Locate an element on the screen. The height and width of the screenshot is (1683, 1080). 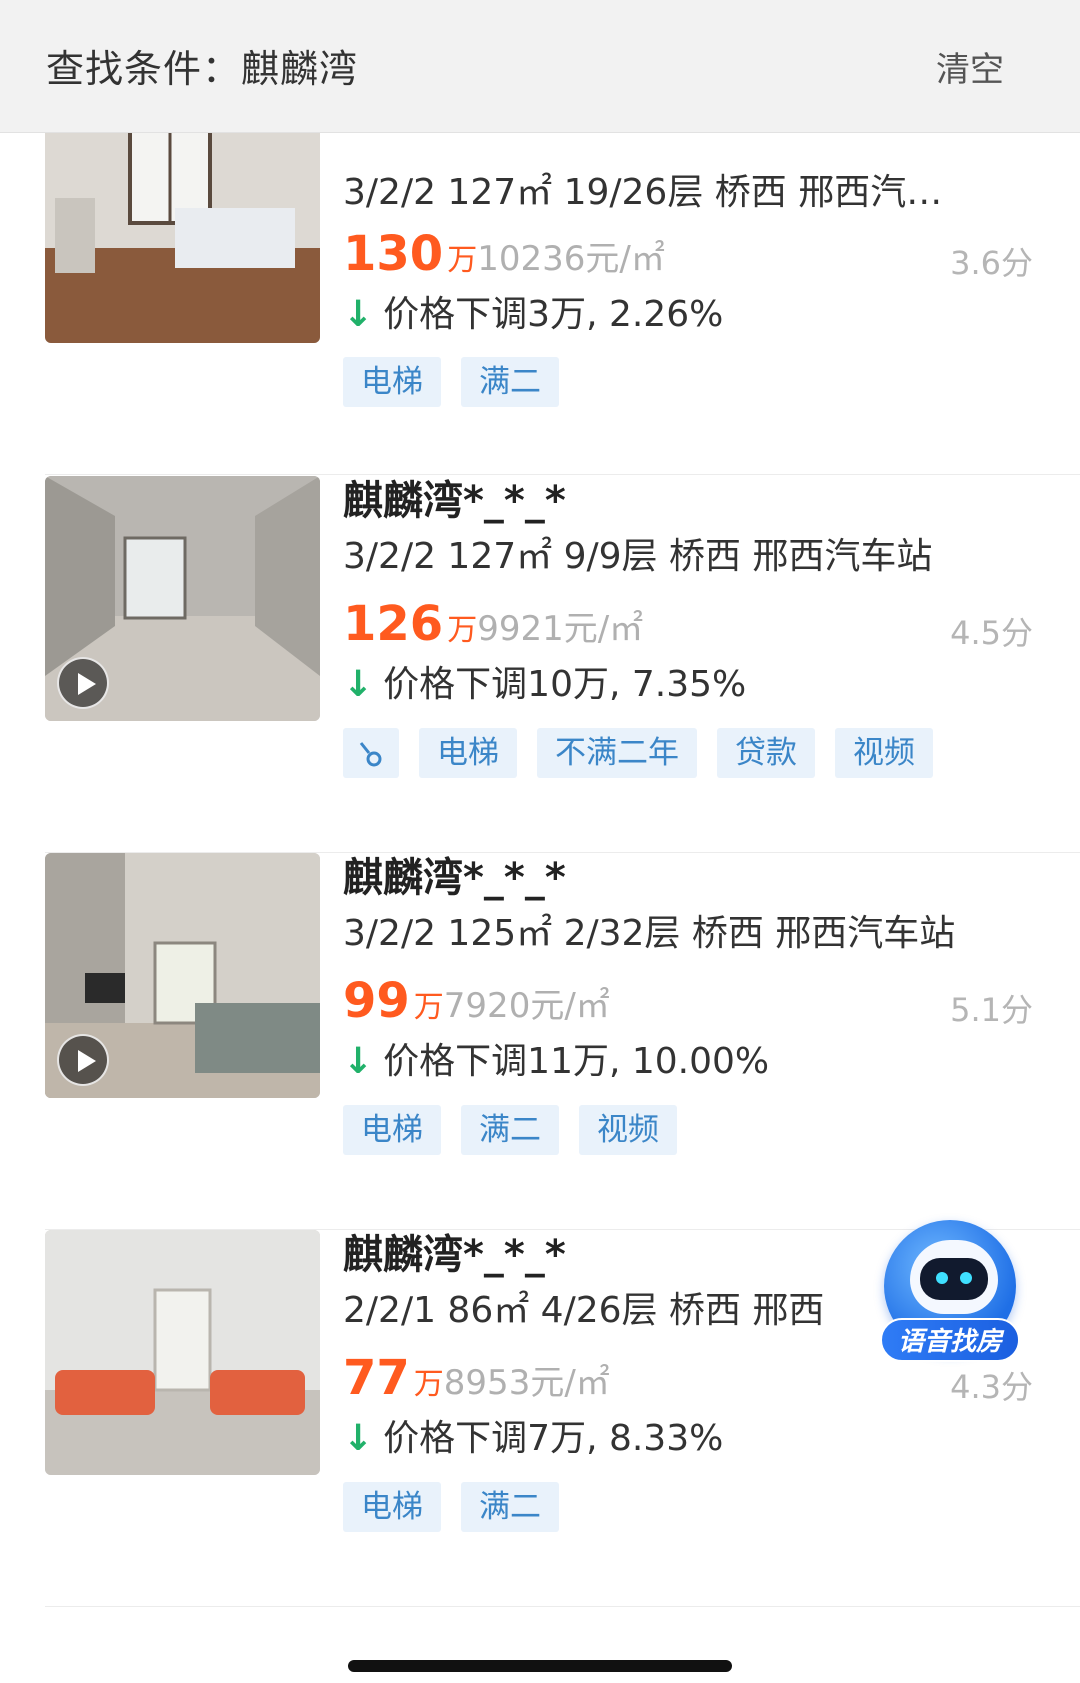
listing-price: 130 is located at coordinates (393, 254).